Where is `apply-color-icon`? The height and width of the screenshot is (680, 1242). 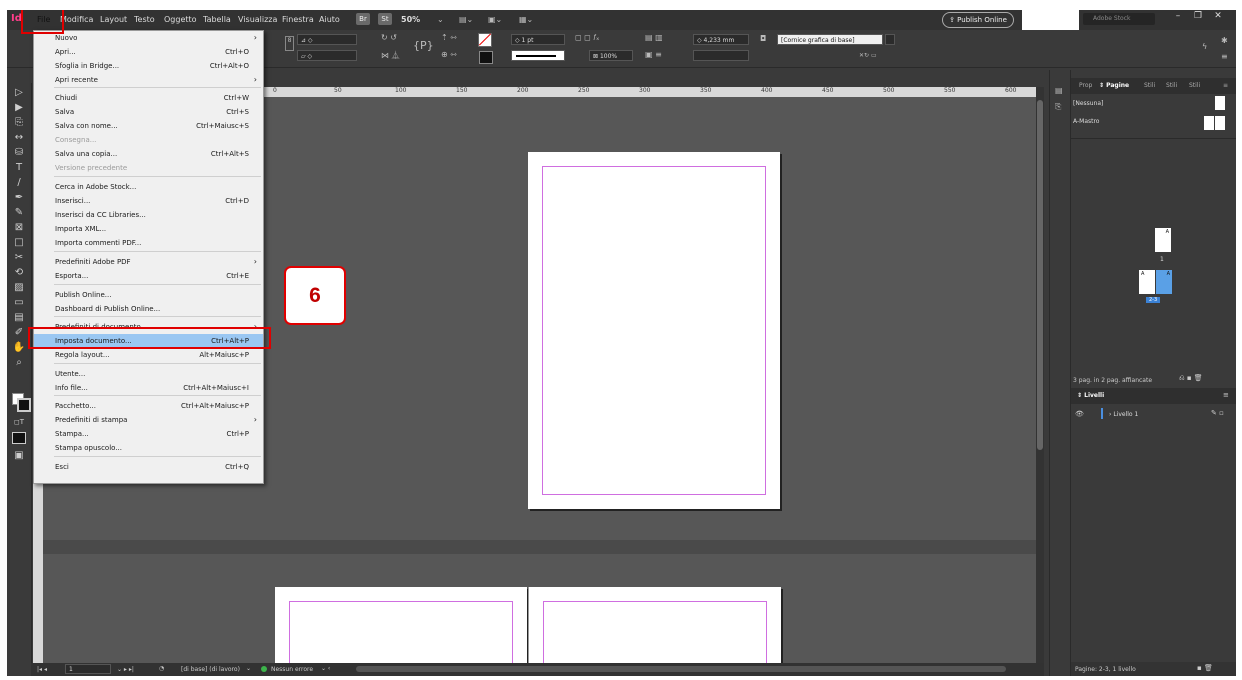 apply-color-icon is located at coordinates (19, 438).